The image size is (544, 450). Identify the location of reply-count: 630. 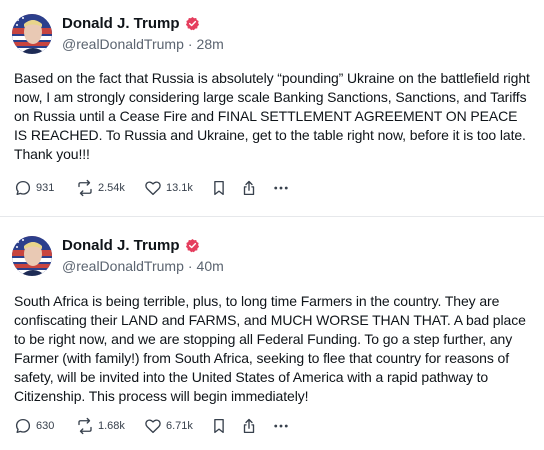
(45, 426).